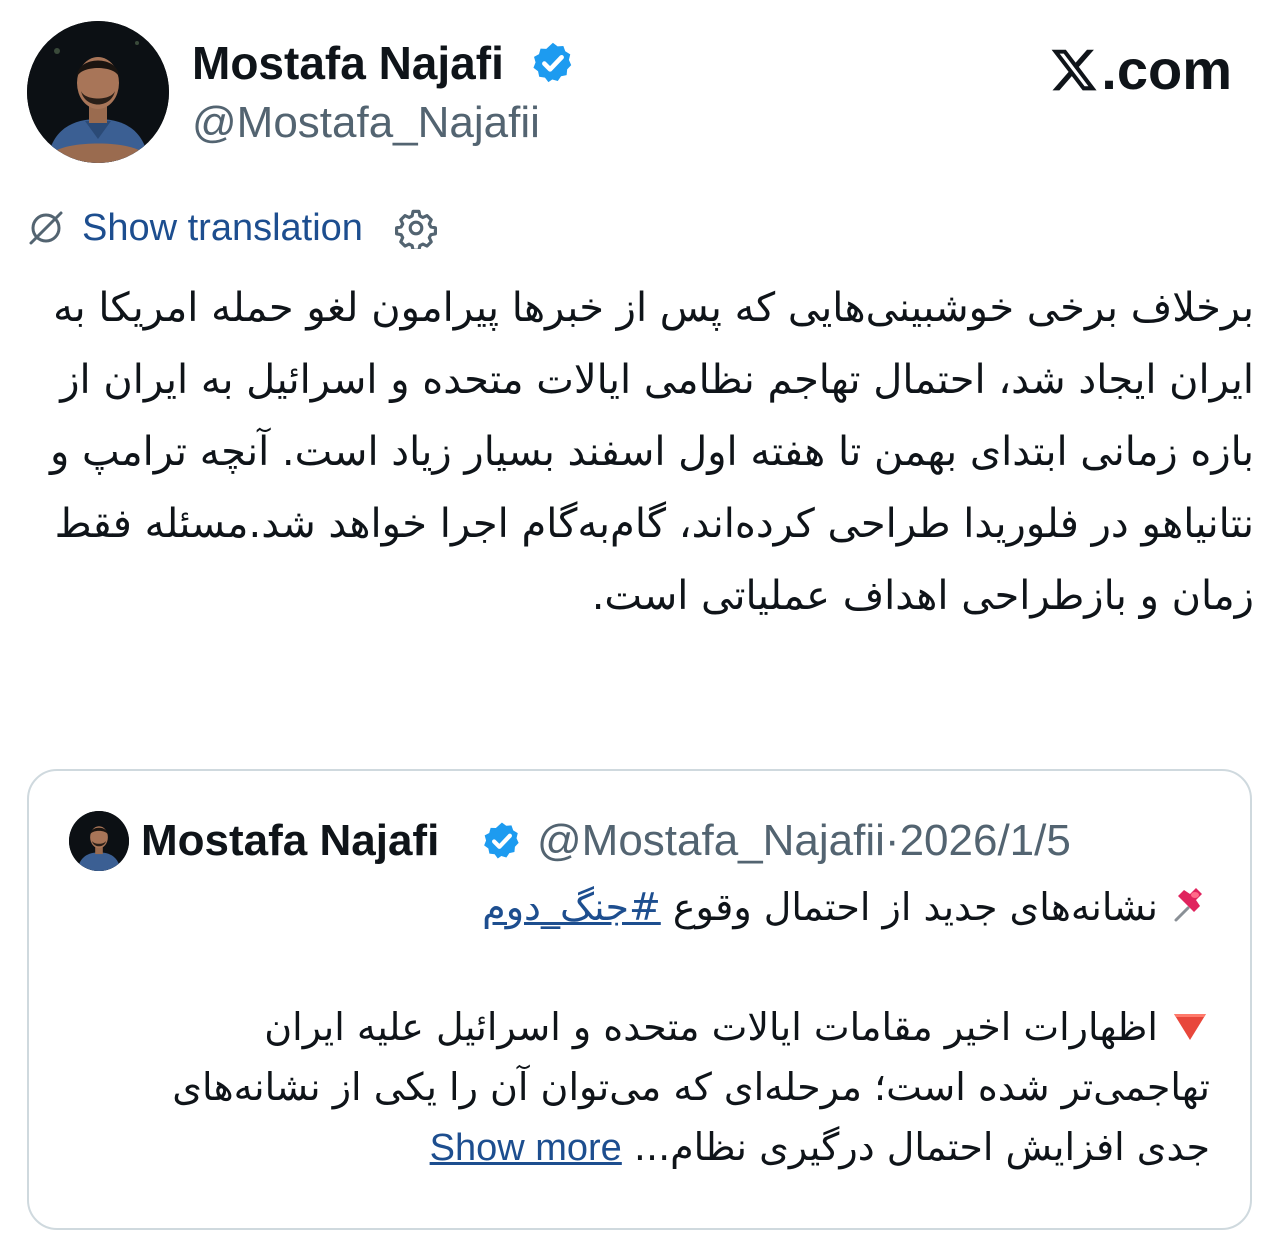  I want to click on site-logo: .com, so click(1140, 70).